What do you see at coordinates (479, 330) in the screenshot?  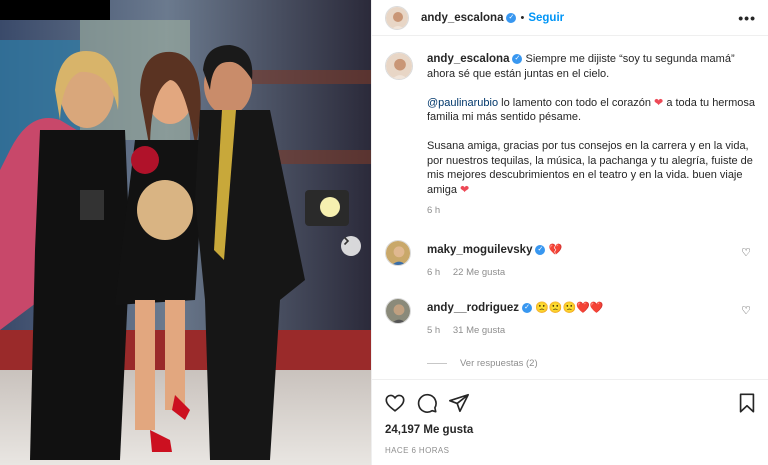 I see `comment-likes: 31 Me gusta` at bounding box center [479, 330].